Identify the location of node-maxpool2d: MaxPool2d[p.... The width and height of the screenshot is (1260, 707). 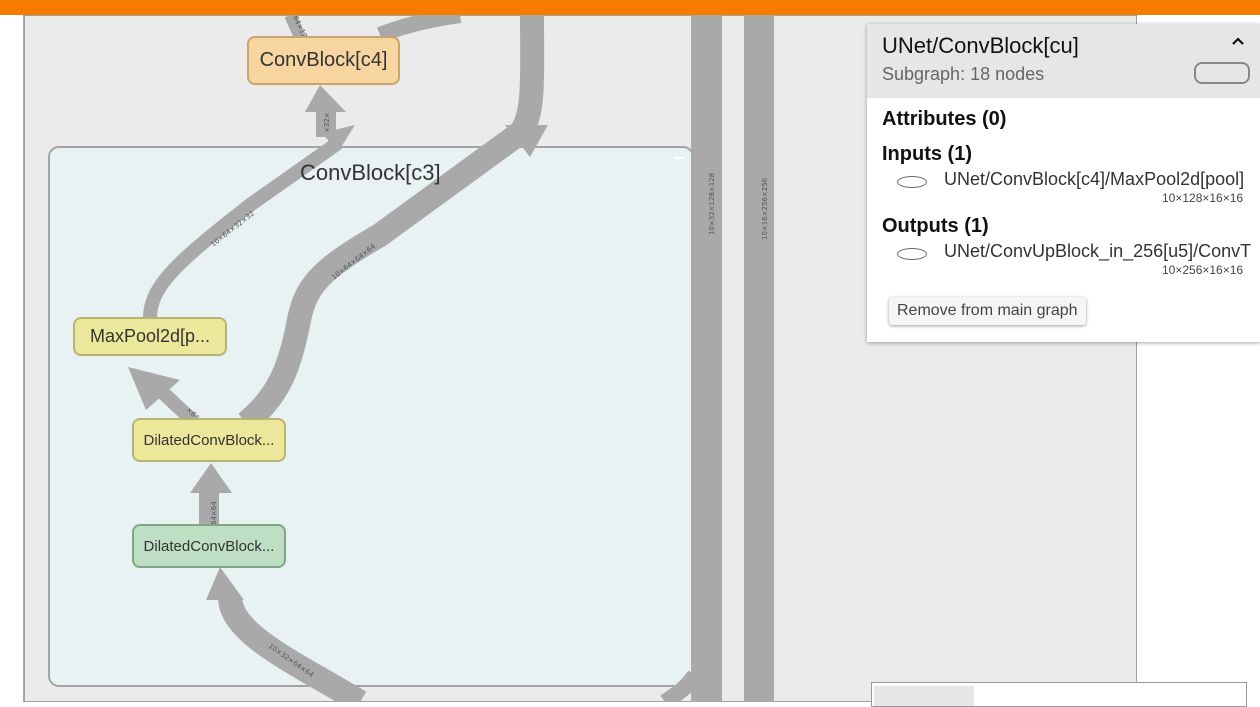
(150, 336).